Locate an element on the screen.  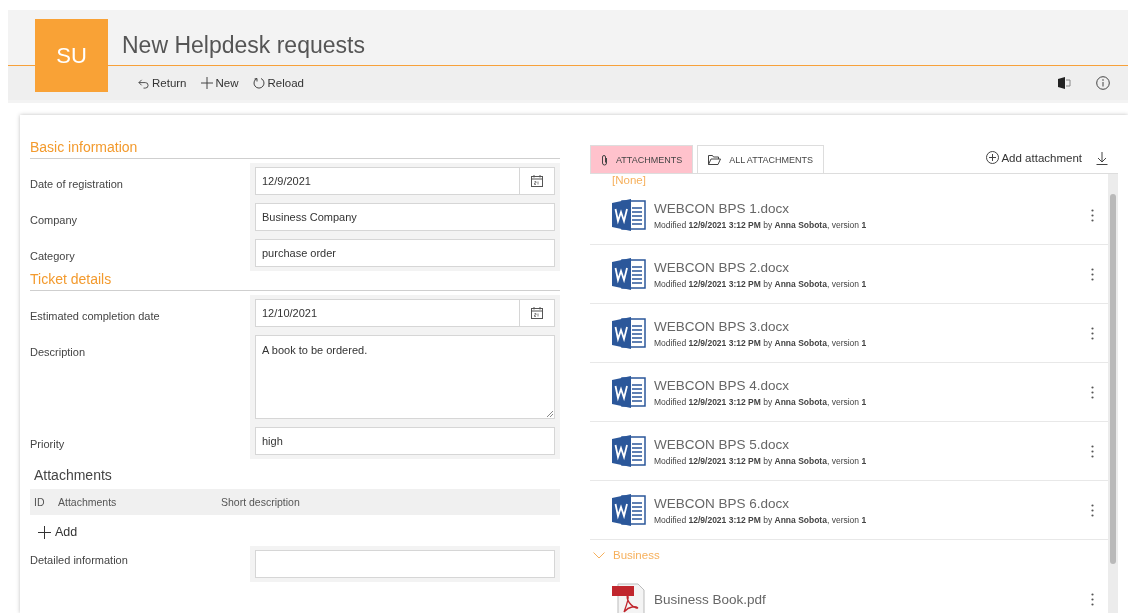
paperclip-icon is located at coordinates (604, 159).